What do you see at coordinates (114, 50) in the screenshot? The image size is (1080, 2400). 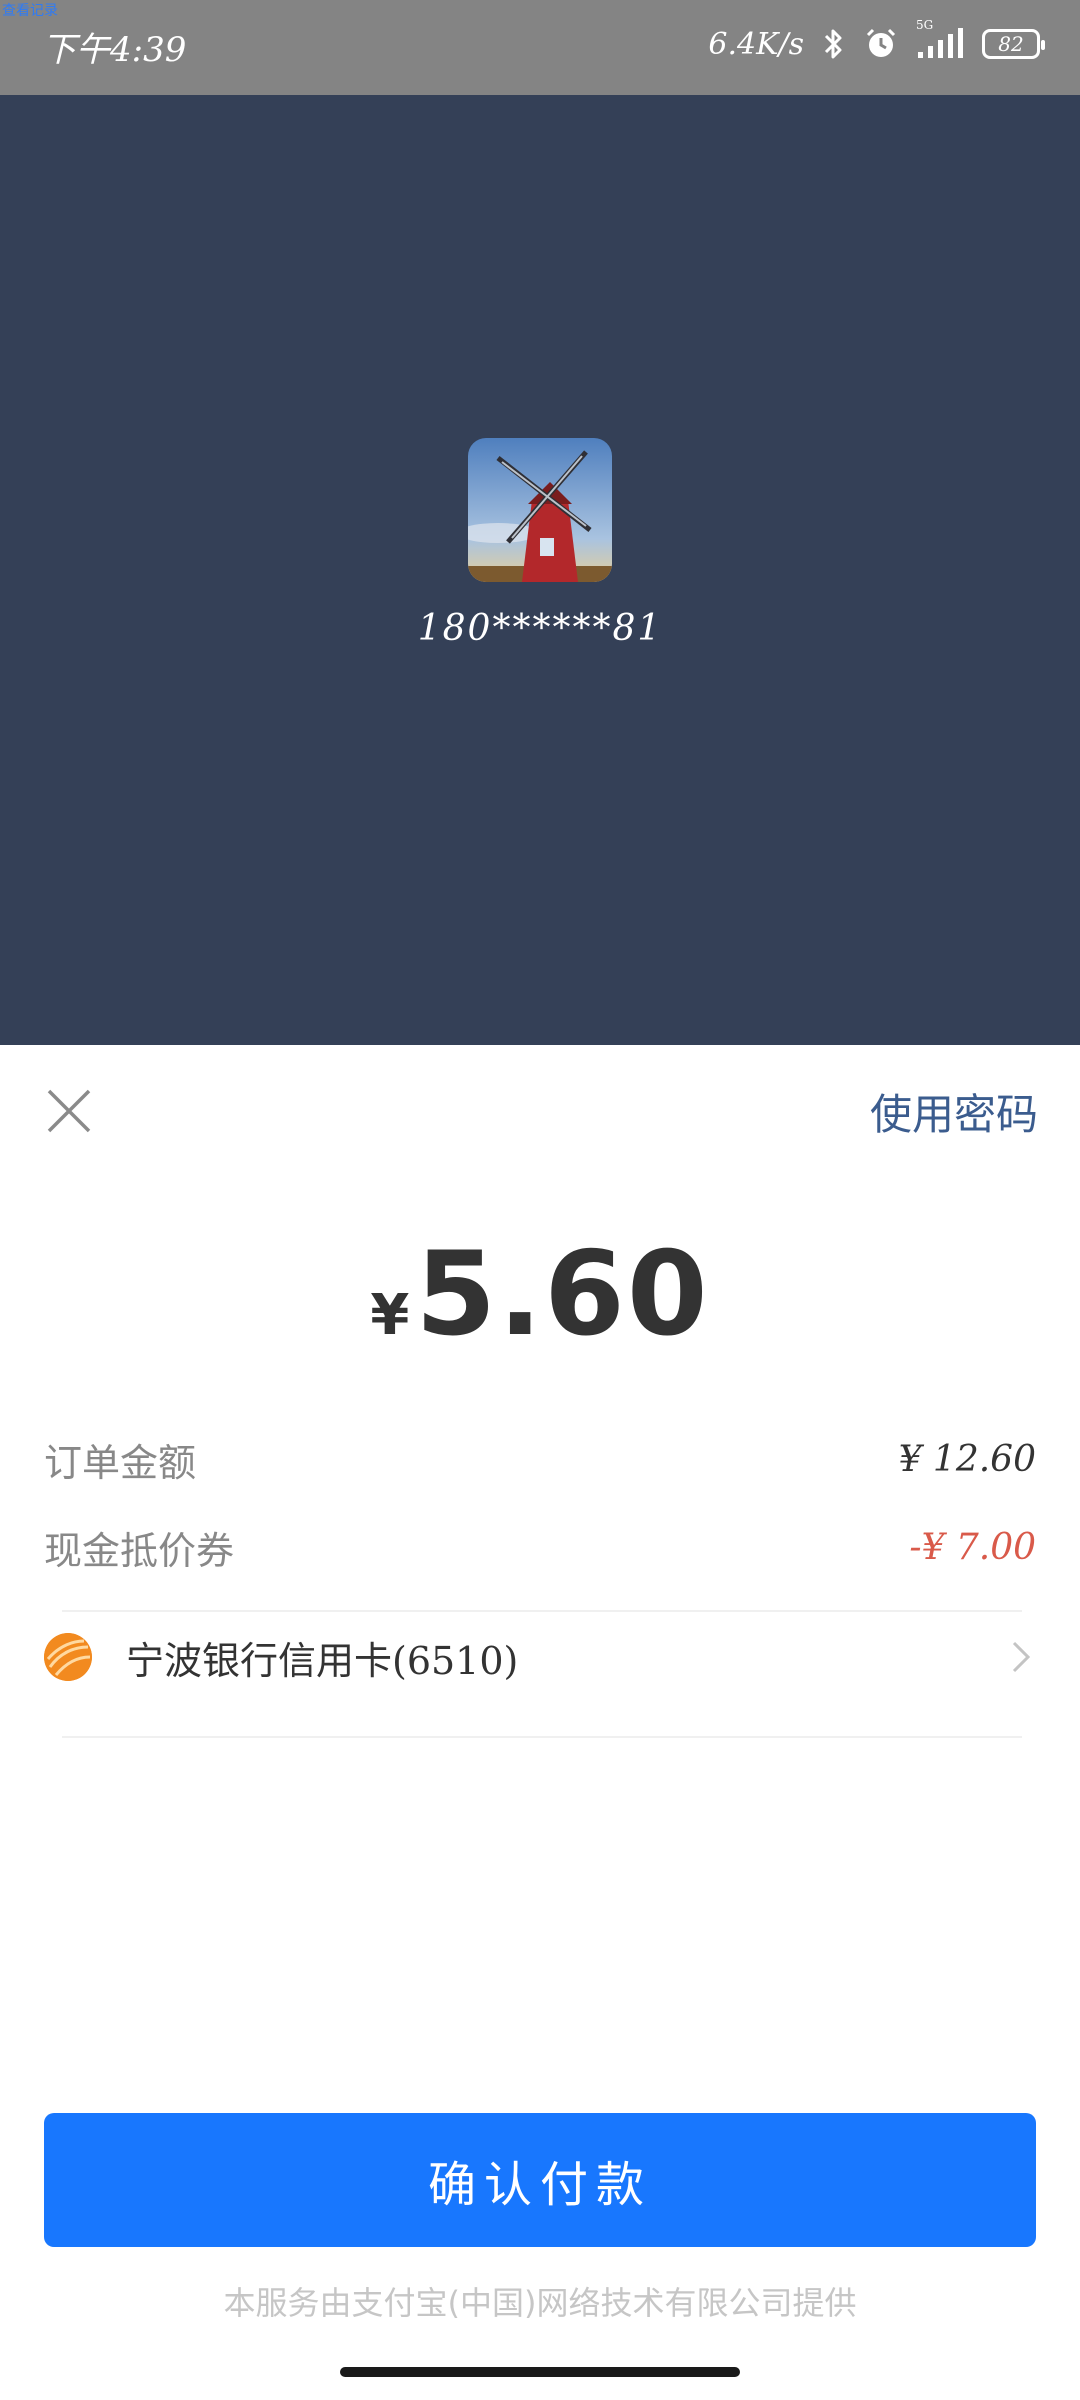 I see `status-time: 下午4:39` at bounding box center [114, 50].